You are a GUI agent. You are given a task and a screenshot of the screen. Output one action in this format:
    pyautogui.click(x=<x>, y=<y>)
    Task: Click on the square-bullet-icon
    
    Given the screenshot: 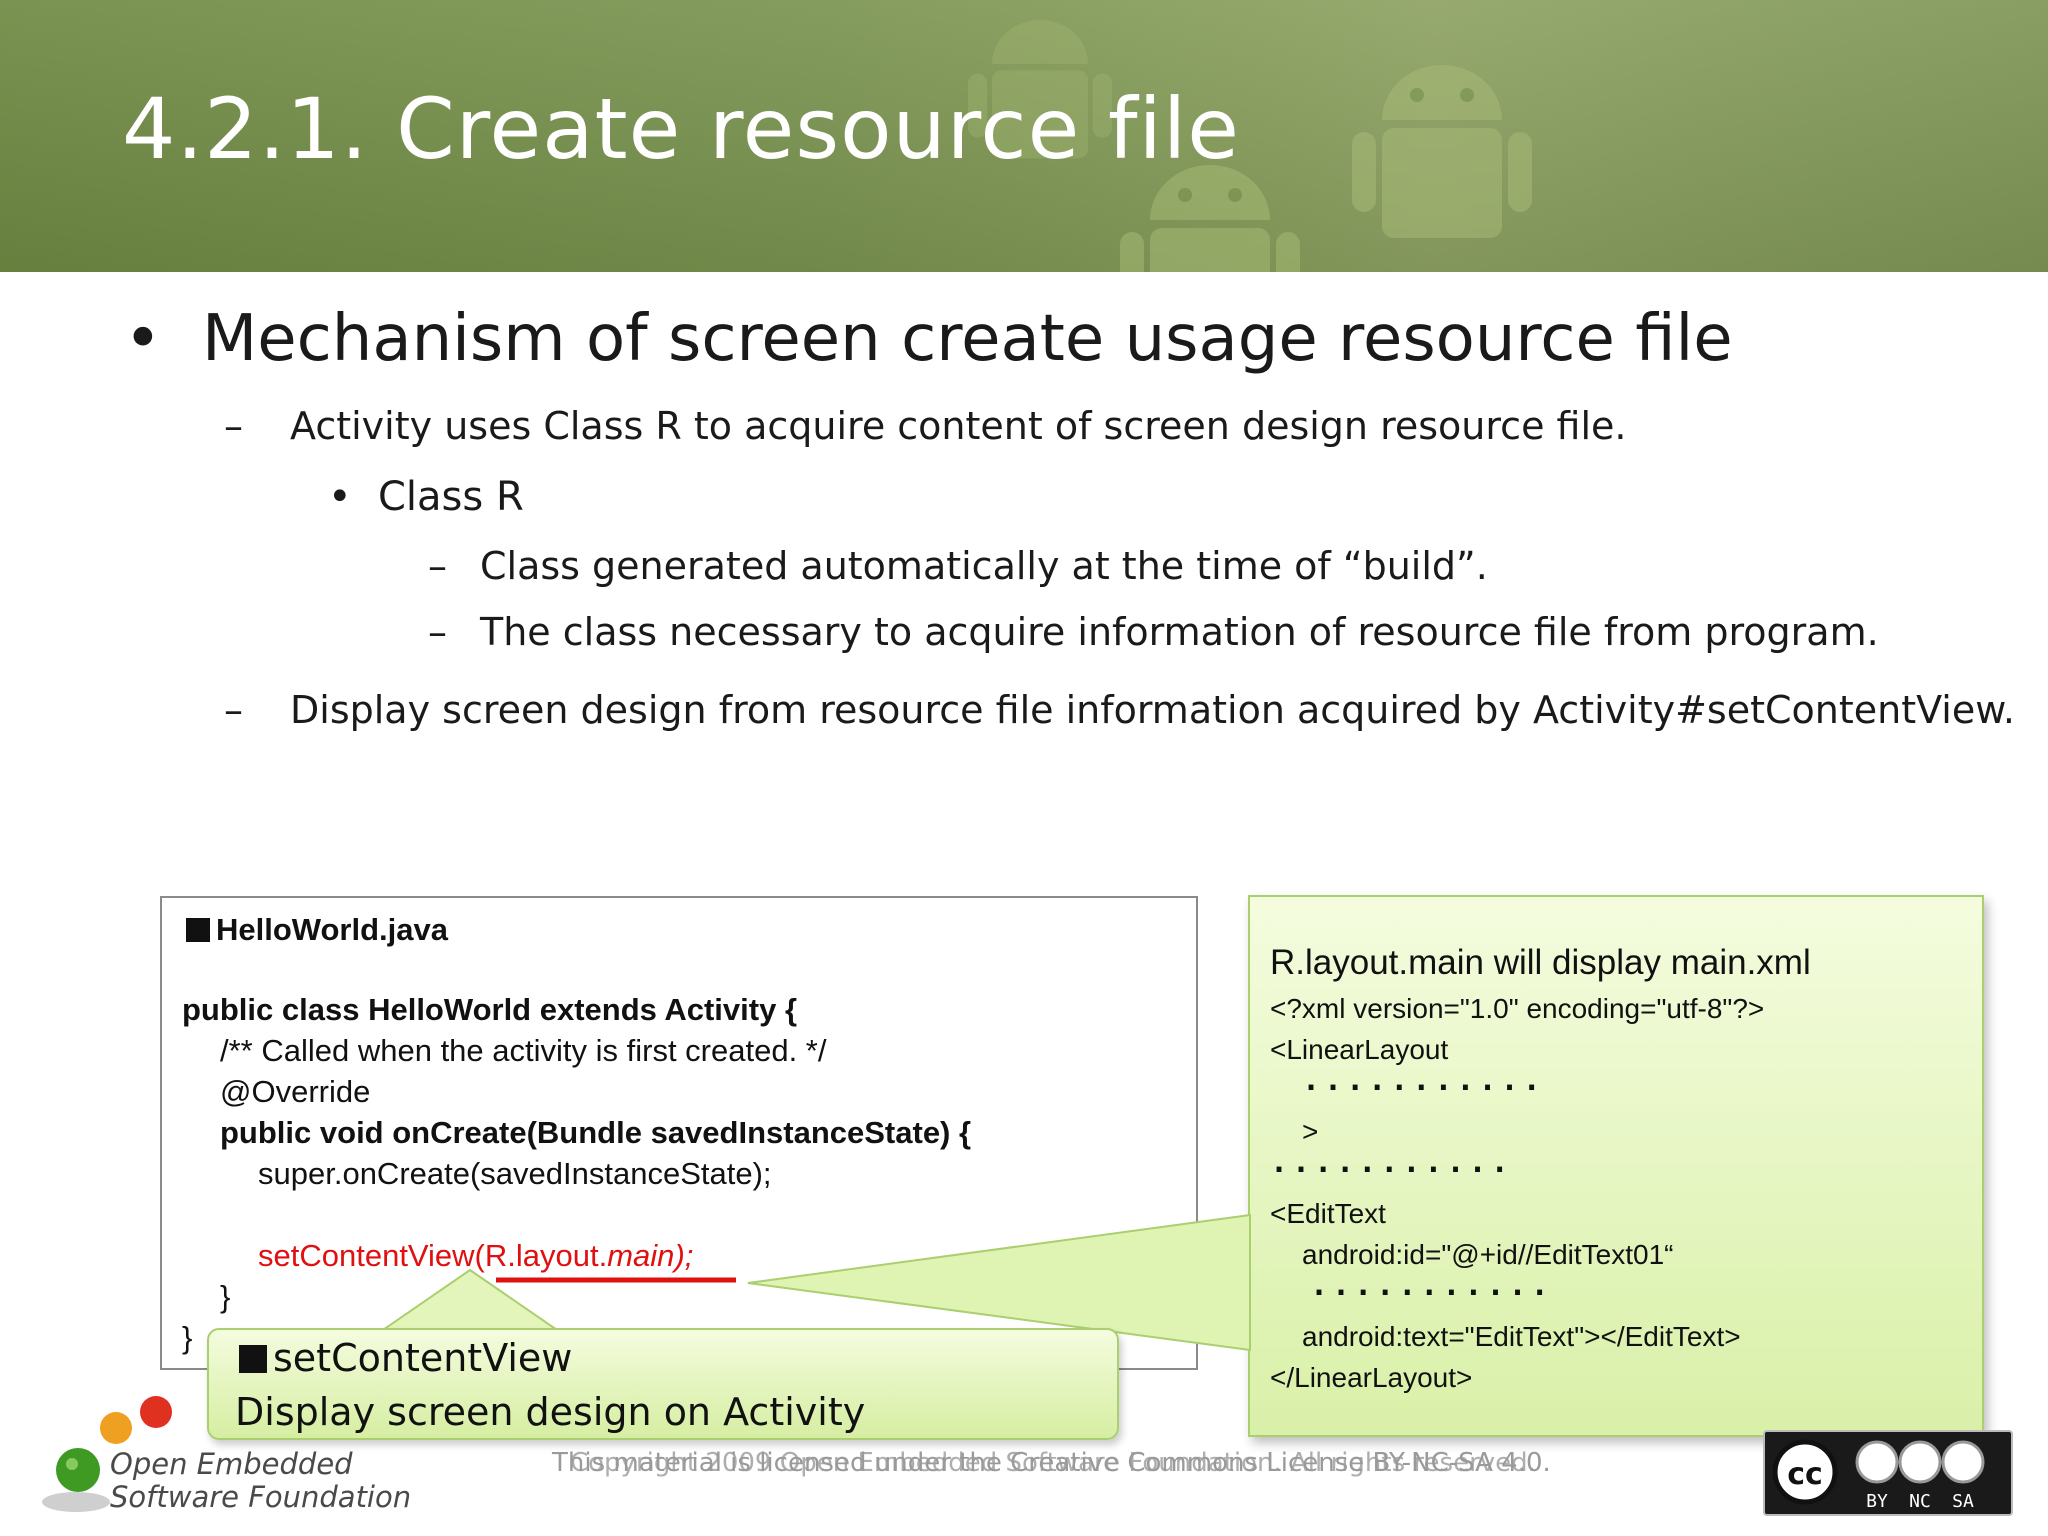 What is the action you would take?
    pyautogui.click(x=253, y=1359)
    